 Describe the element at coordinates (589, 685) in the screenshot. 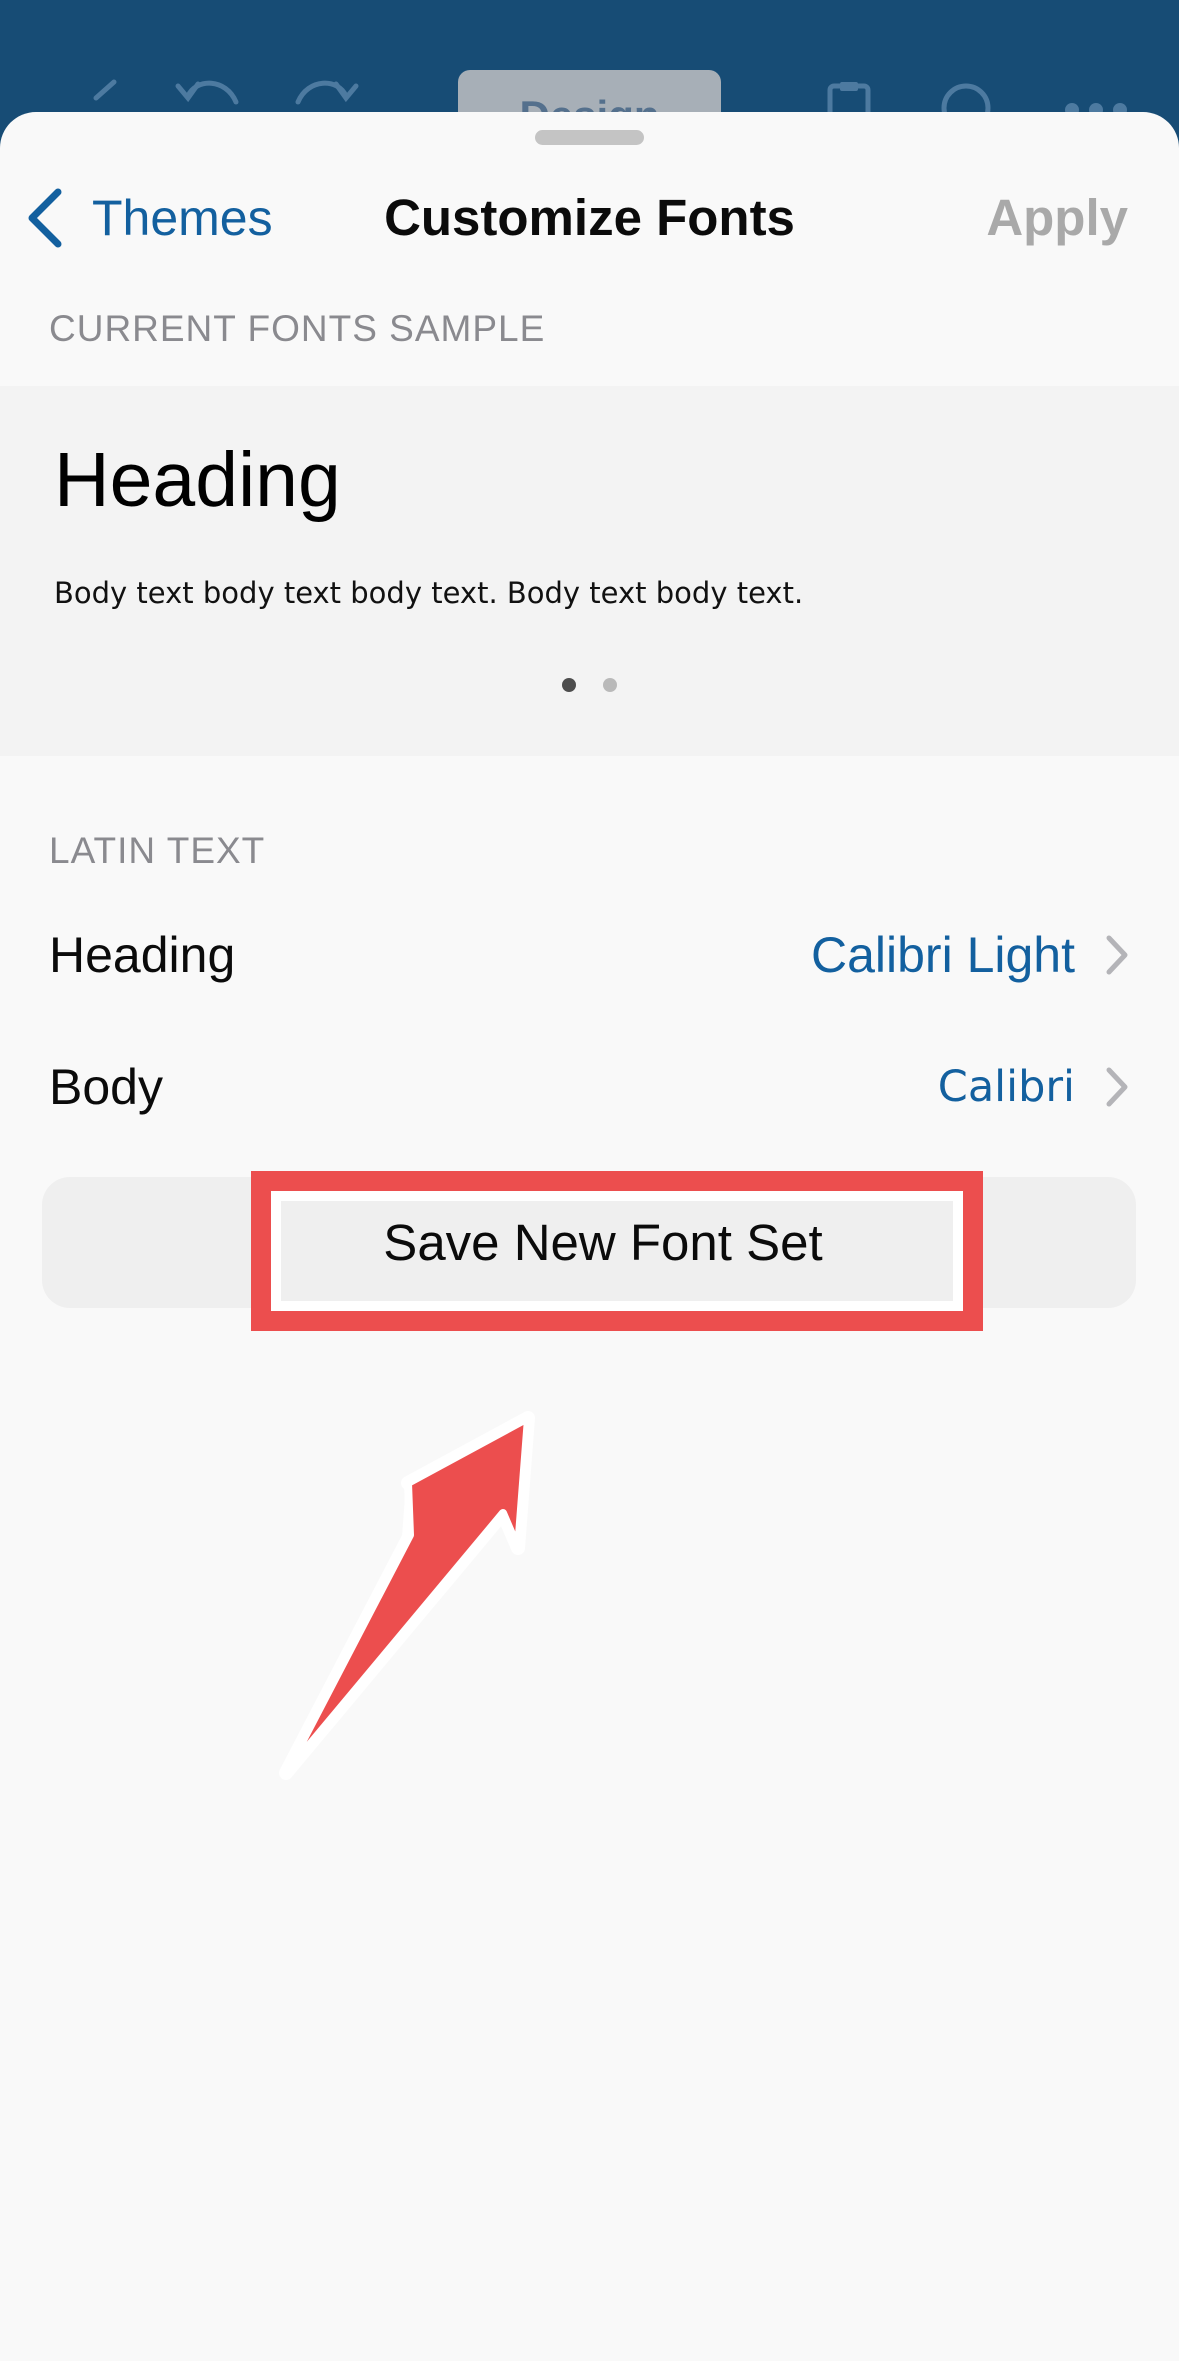

I see `page-indicator` at that location.